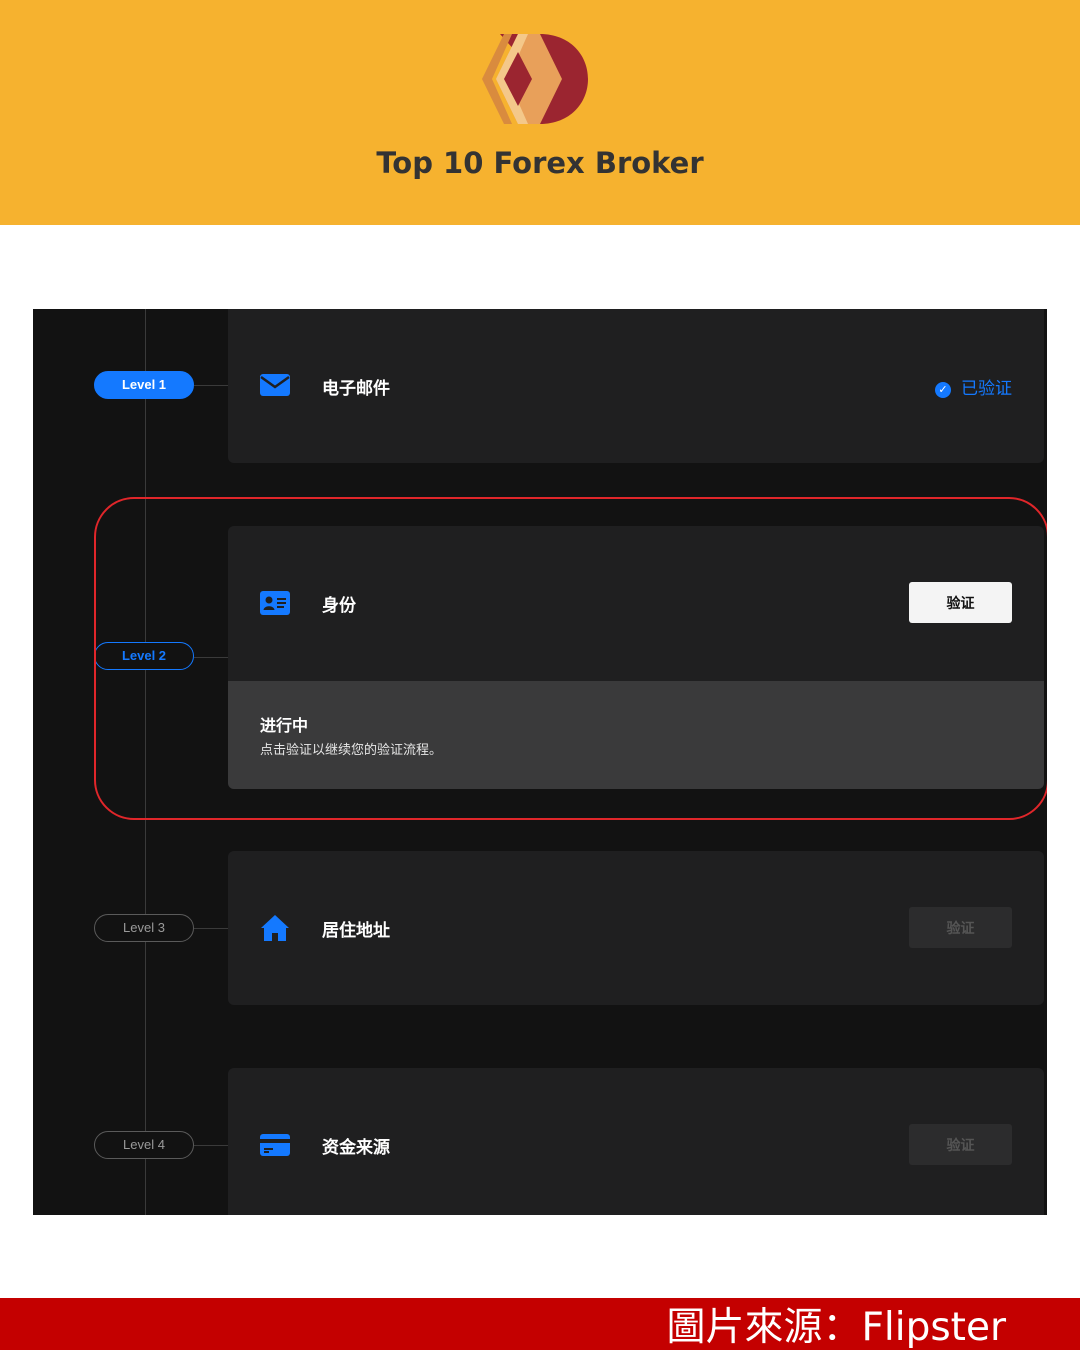 Image resolution: width=1080 pixels, height=1358 pixels. What do you see at coordinates (144, 928) in the screenshot?
I see `level-3-badge: Level 3` at bounding box center [144, 928].